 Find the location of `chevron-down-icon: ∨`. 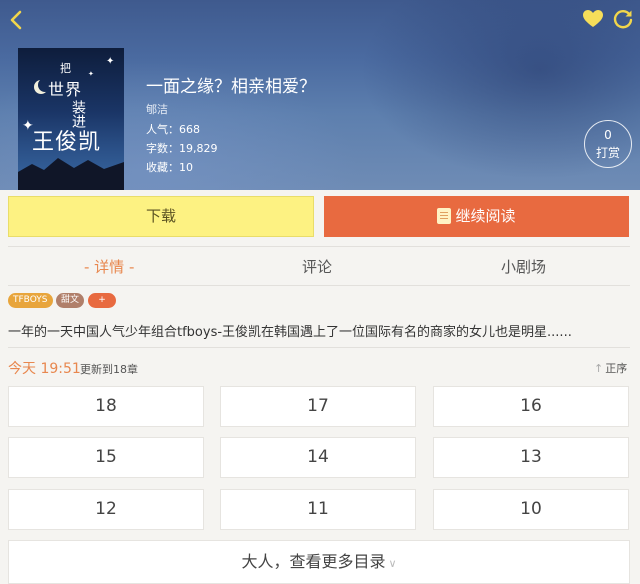

chevron-down-icon: ∨ is located at coordinates (392, 563).